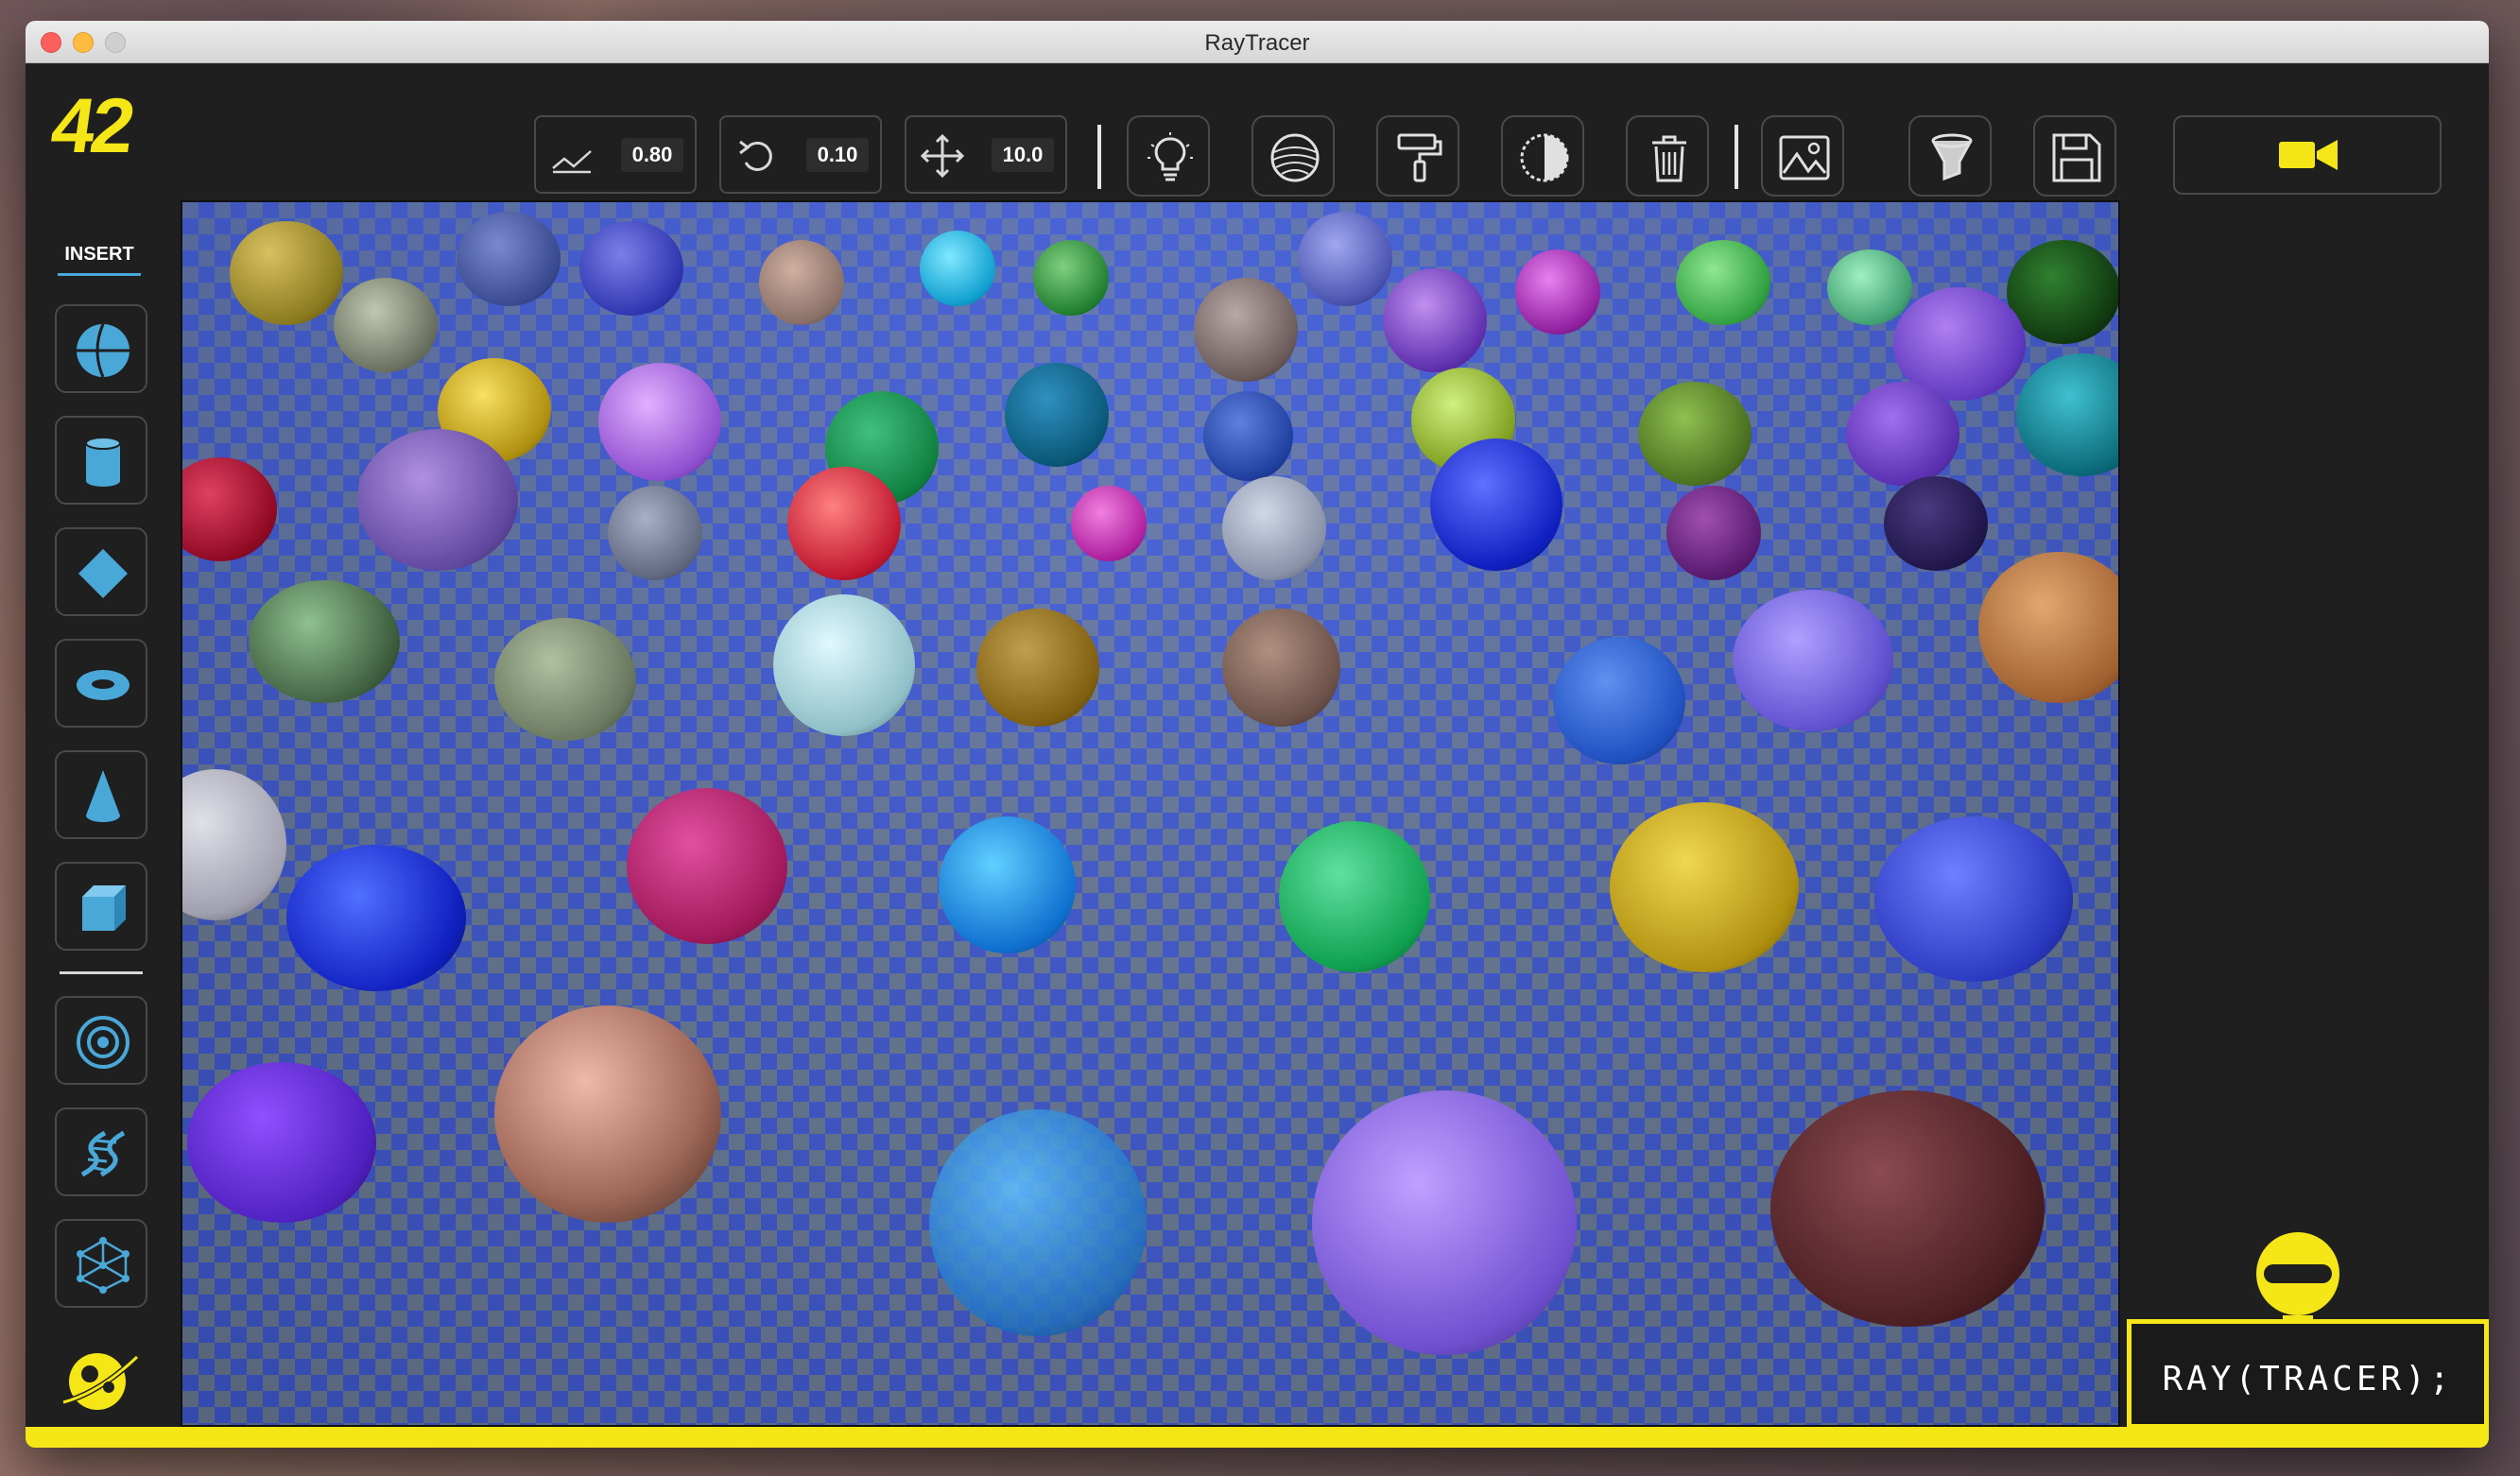 The height and width of the screenshot is (1476, 2520). I want to click on helix-icon, so click(103, 1153).